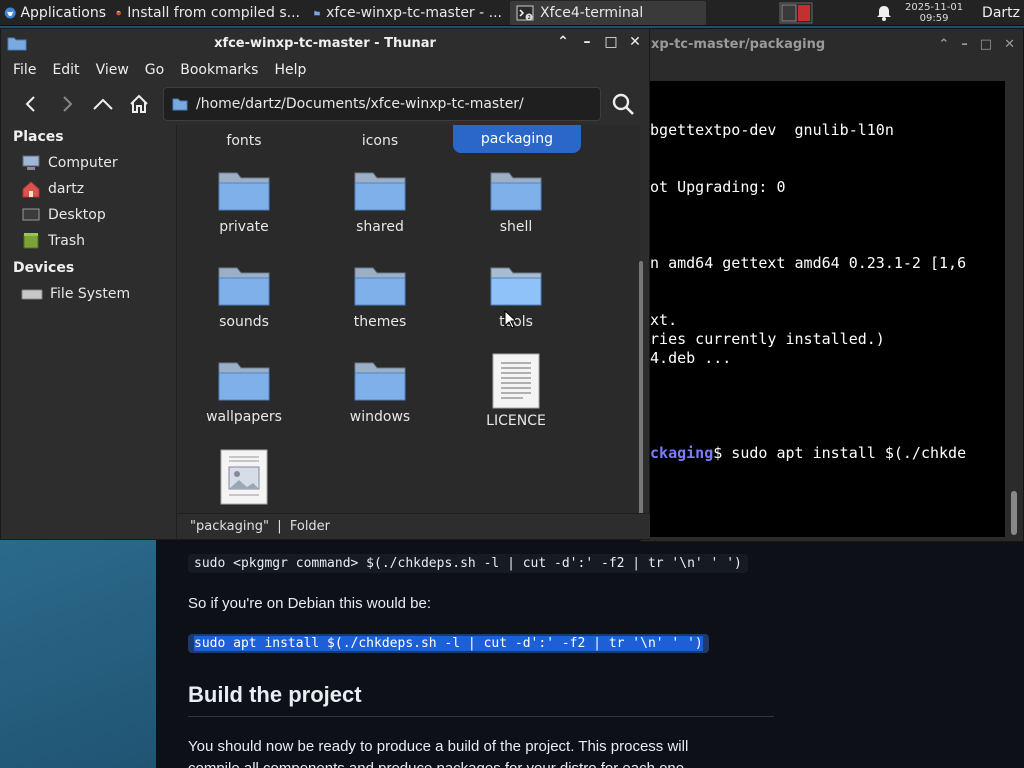 The height and width of the screenshot is (768, 1024). I want to click on folder-shared: shared, so click(380, 200).